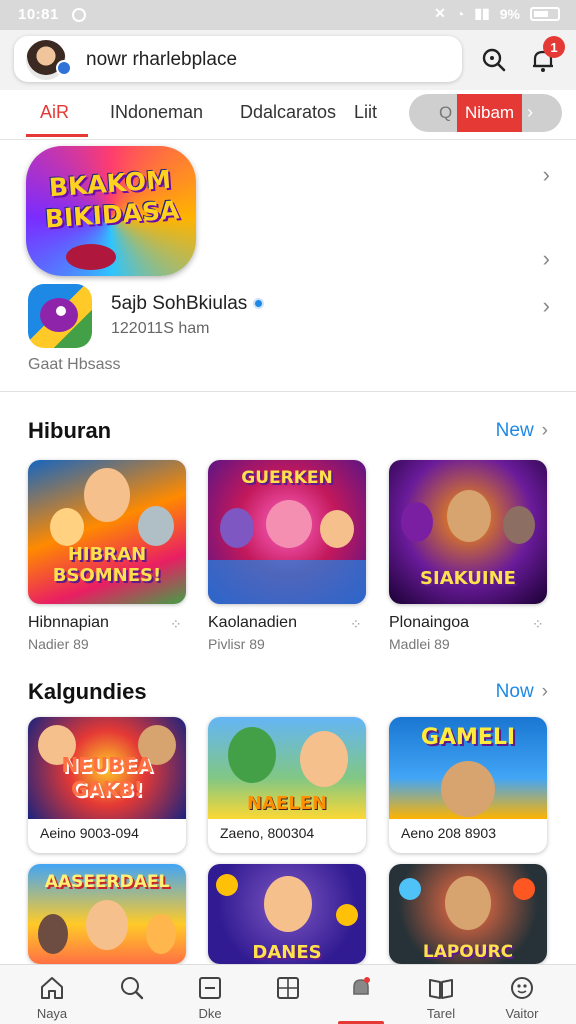 This screenshot has width=576, height=1024. Describe the element at coordinates (87, 691) in the screenshot. I see `section-title-kalgundies: Kalgundies` at that location.